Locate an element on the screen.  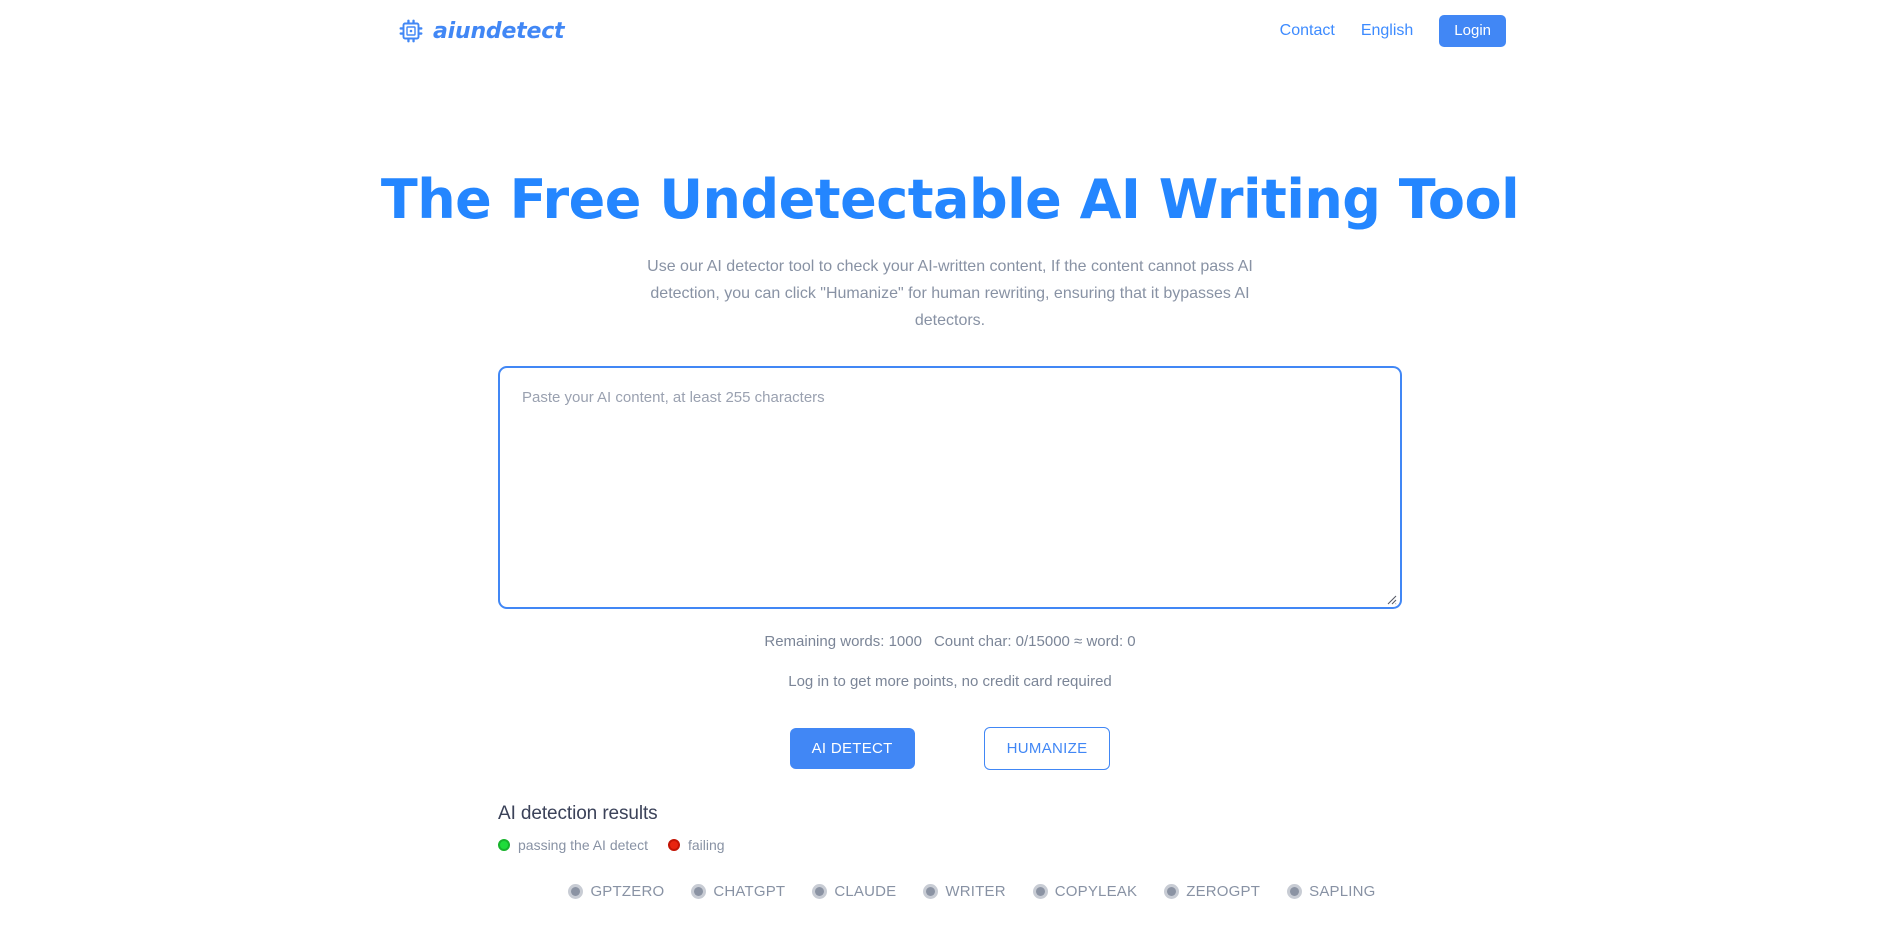
detector-item: CLAUDE is located at coordinates (854, 891).